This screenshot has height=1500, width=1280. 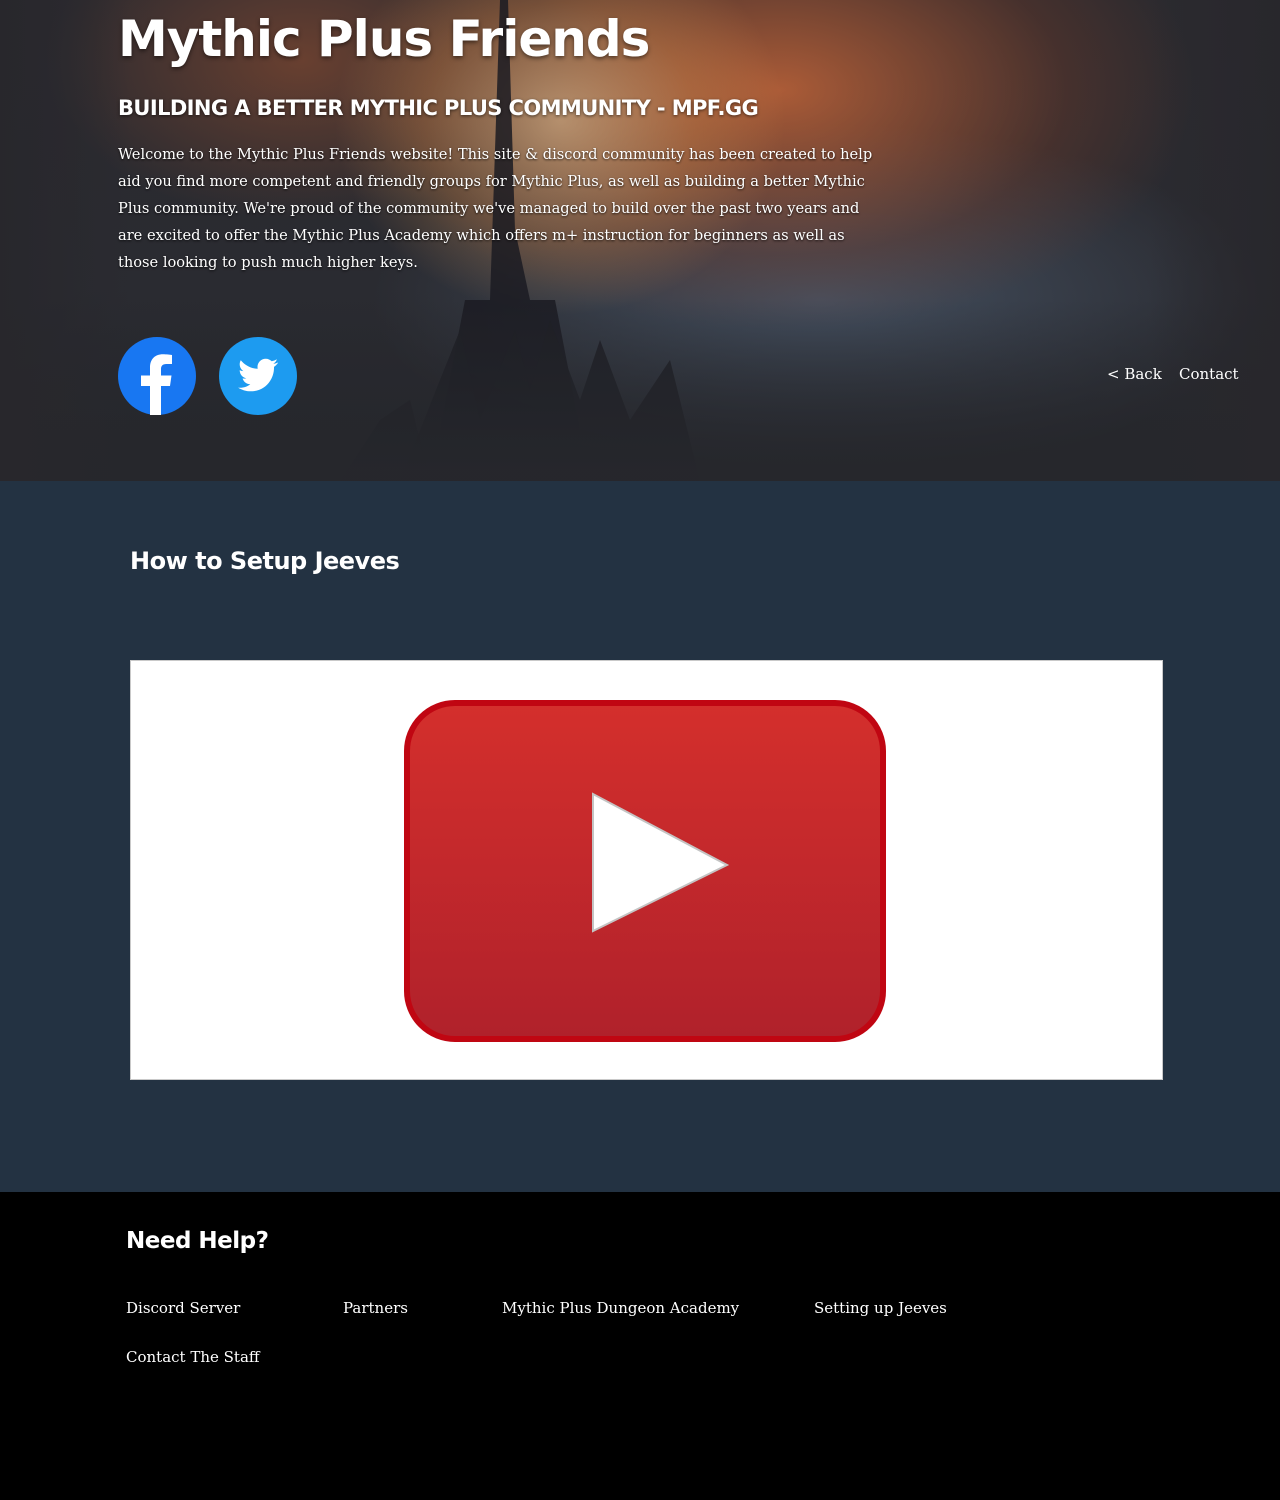 I want to click on twitter-link, so click(x=258, y=376).